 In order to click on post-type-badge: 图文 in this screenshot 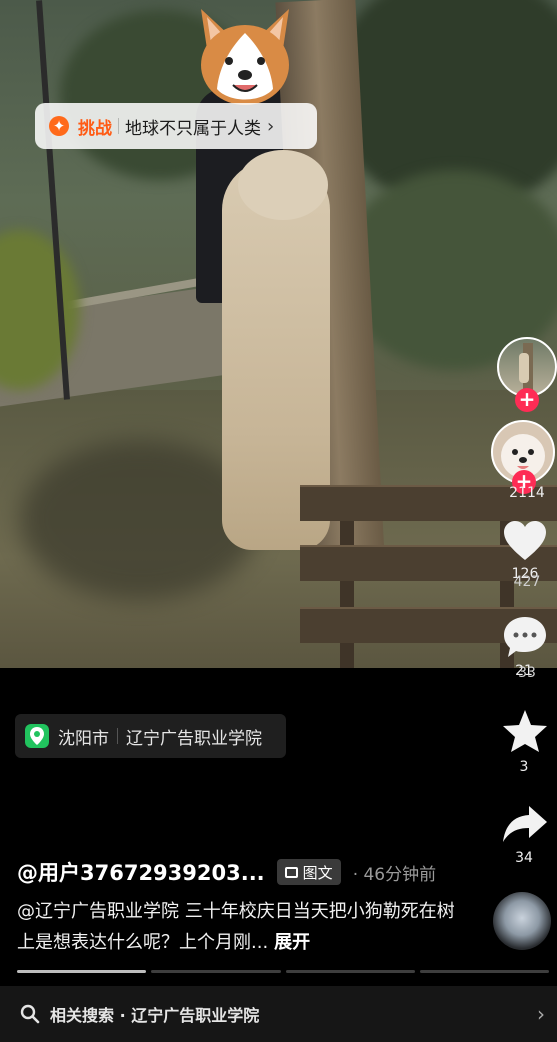, I will do `click(308, 872)`.